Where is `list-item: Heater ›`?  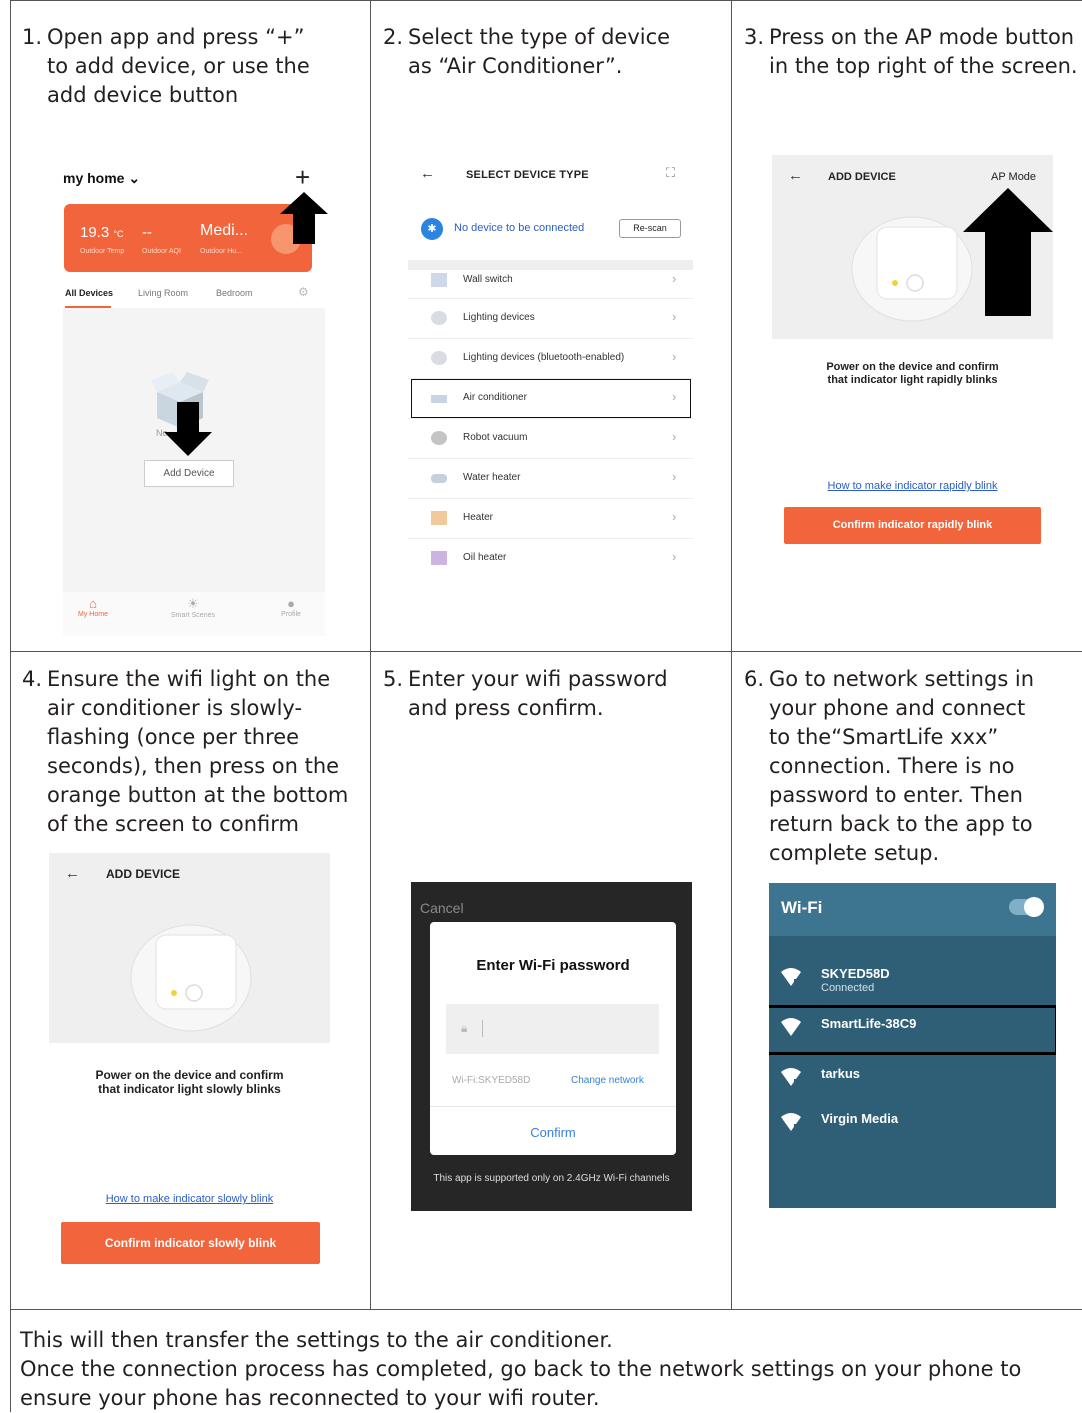
list-item: Heater › is located at coordinates (550, 519).